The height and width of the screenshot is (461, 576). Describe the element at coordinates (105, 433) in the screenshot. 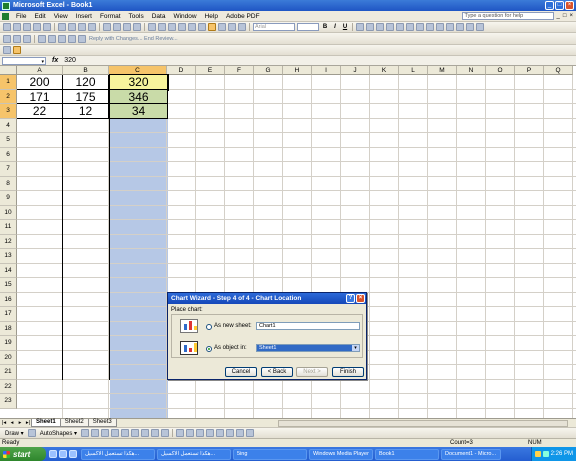

I see `rectangle-icon` at that location.